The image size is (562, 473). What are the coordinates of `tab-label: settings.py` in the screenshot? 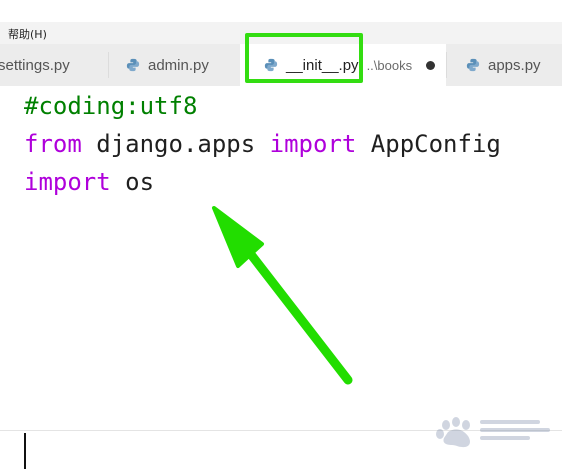 It's located at (35, 65).